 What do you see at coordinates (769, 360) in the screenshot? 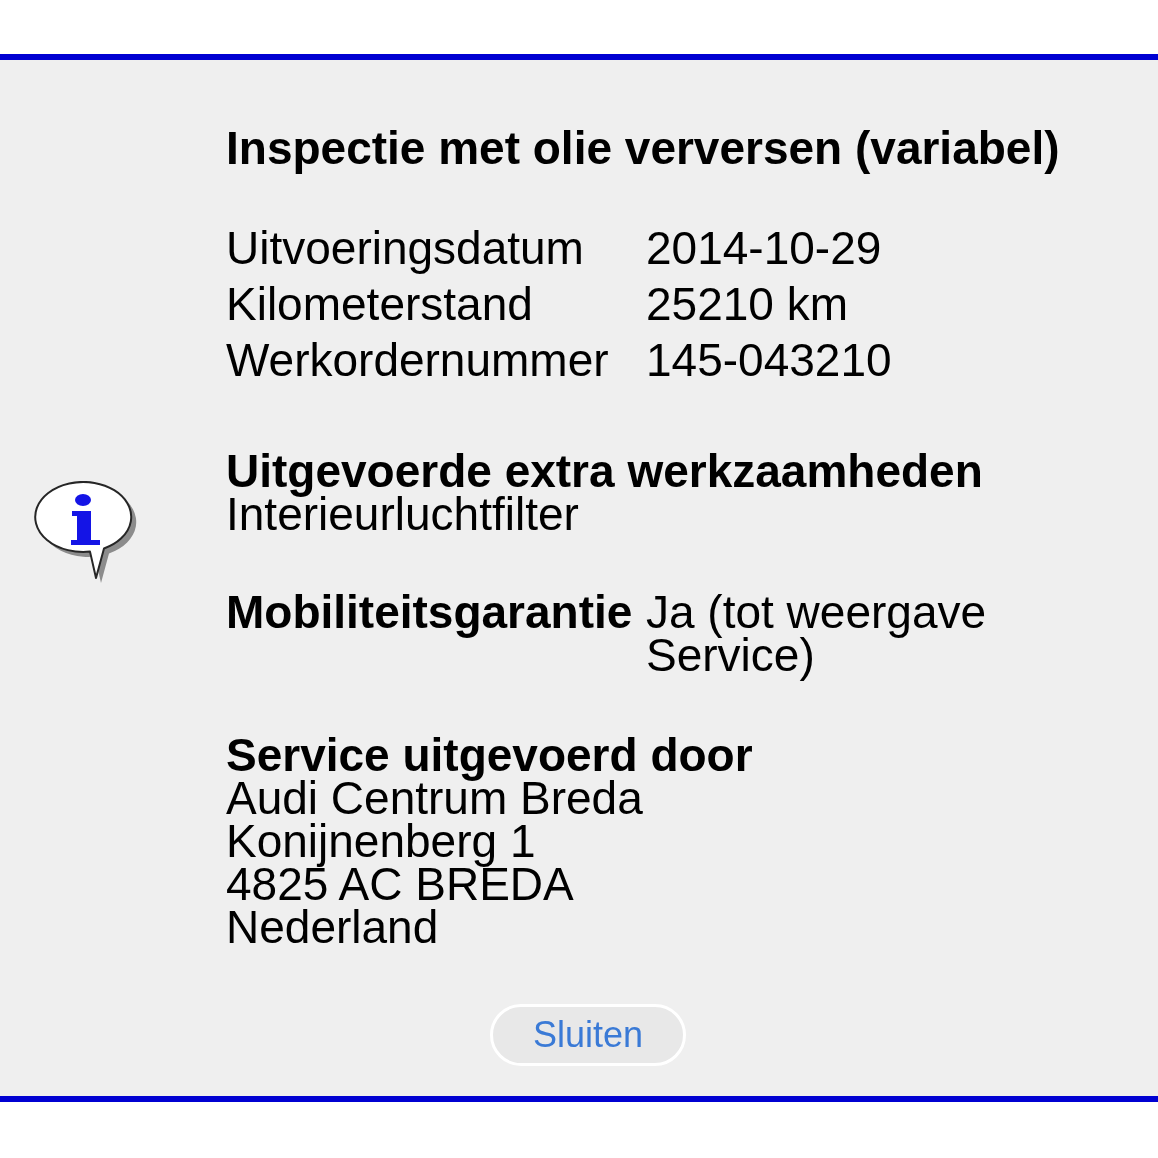
I see `field-value: 145-043210` at bounding box center [769, 360].